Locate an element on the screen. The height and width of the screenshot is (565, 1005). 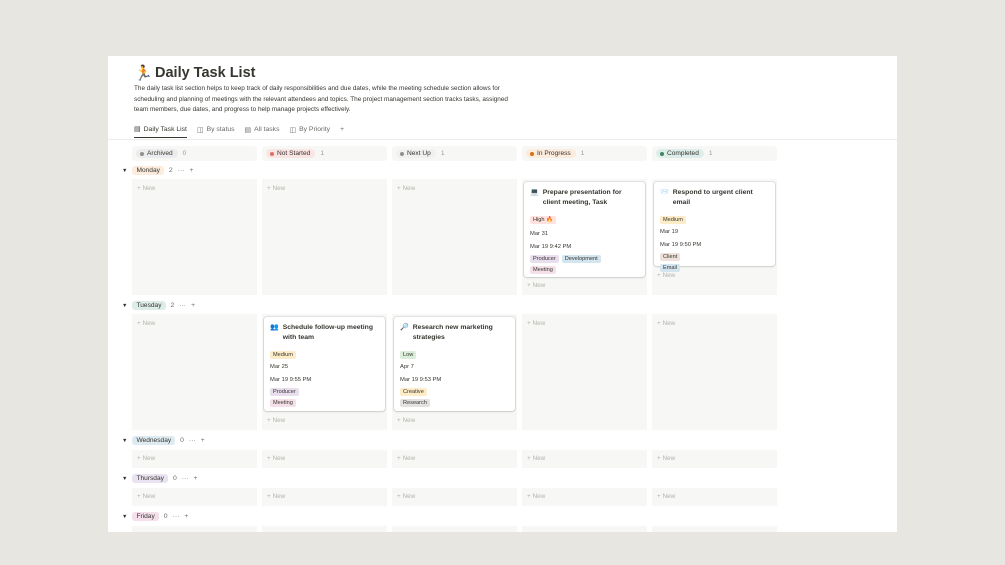
status-pill-not-started: Not Started is located at coordinates (291, 153).